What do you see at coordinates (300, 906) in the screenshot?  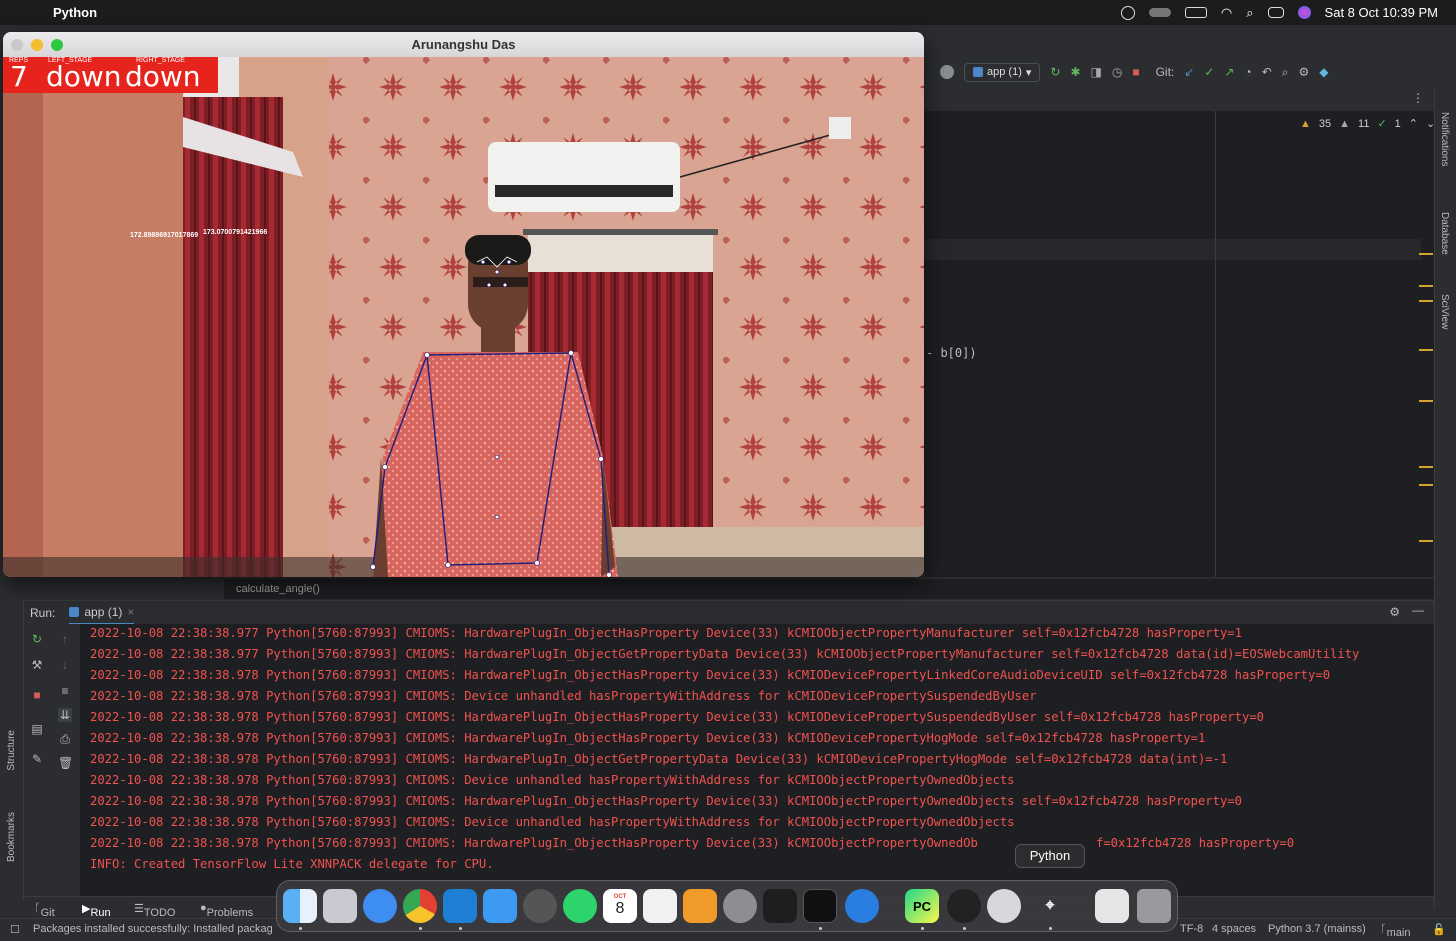 I see `finder-icon` at bounding box center [300, 906].